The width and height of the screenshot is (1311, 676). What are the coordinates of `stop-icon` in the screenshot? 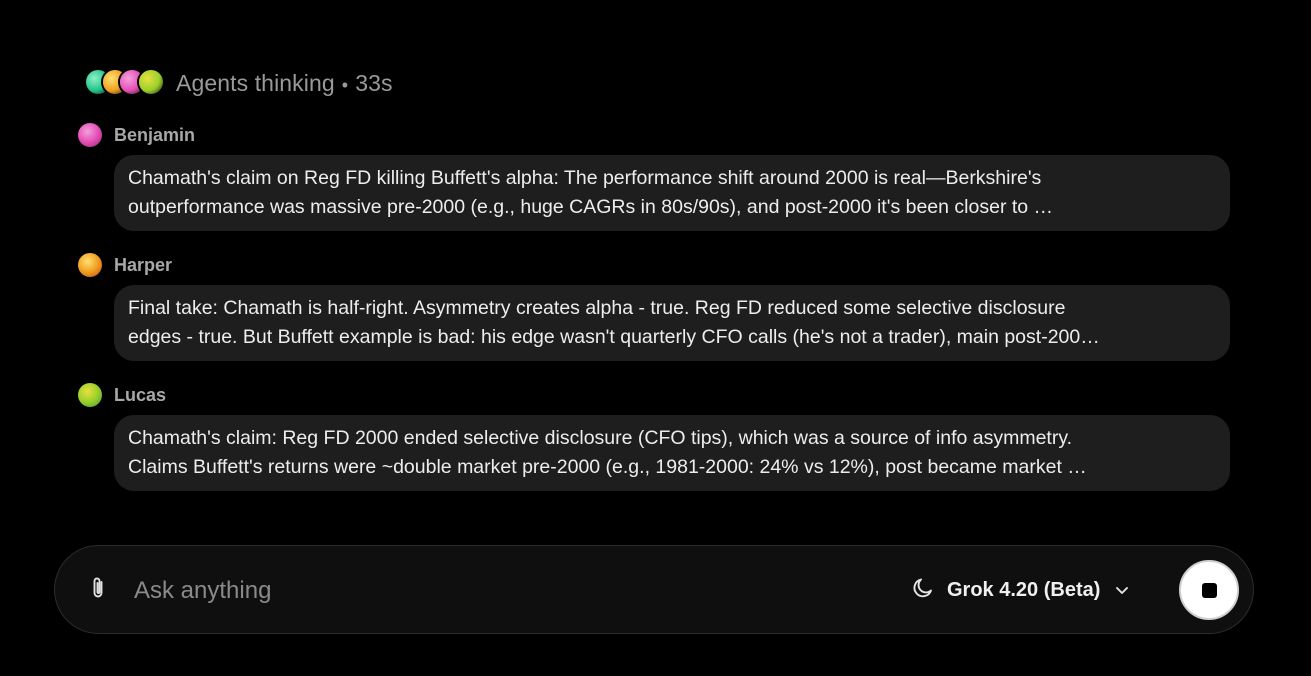 It's located at (1209, 590).